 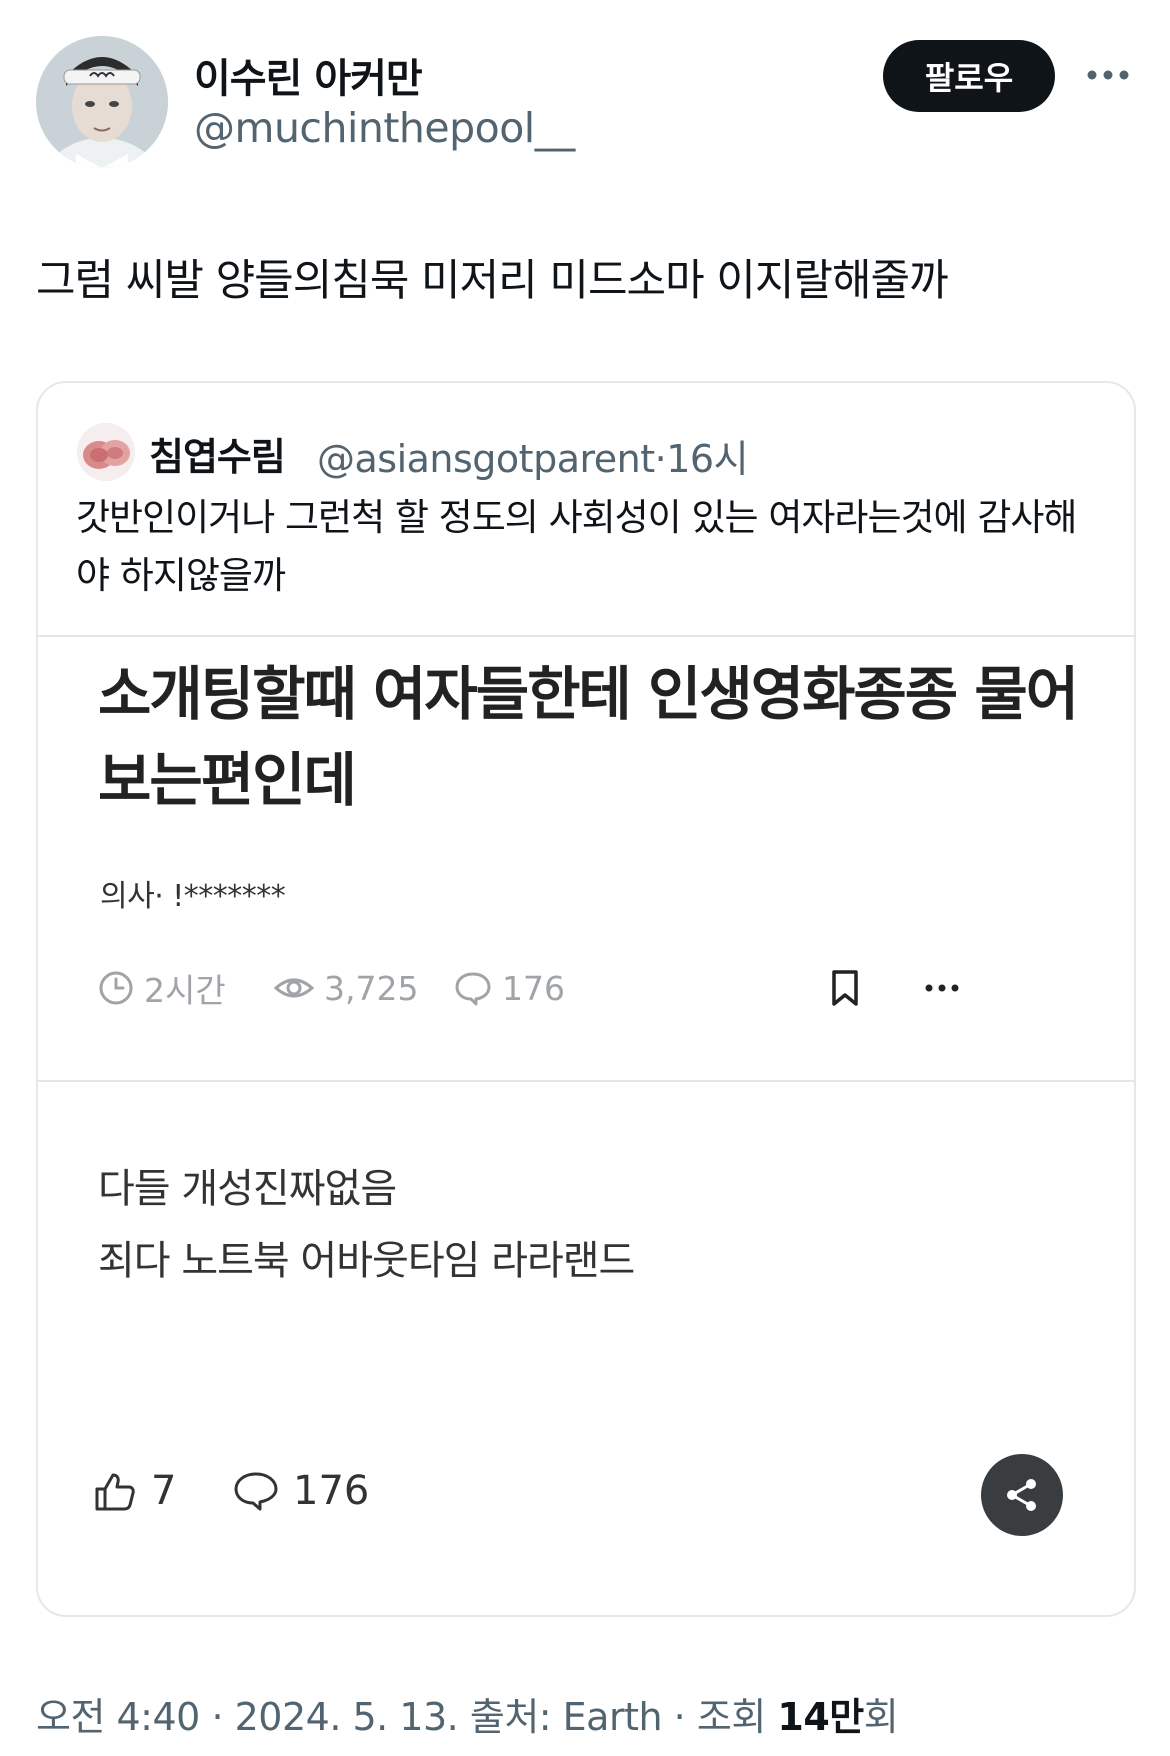 I want to click on quoted-handle: @asiansgotparent, so click(x=486, y=459).